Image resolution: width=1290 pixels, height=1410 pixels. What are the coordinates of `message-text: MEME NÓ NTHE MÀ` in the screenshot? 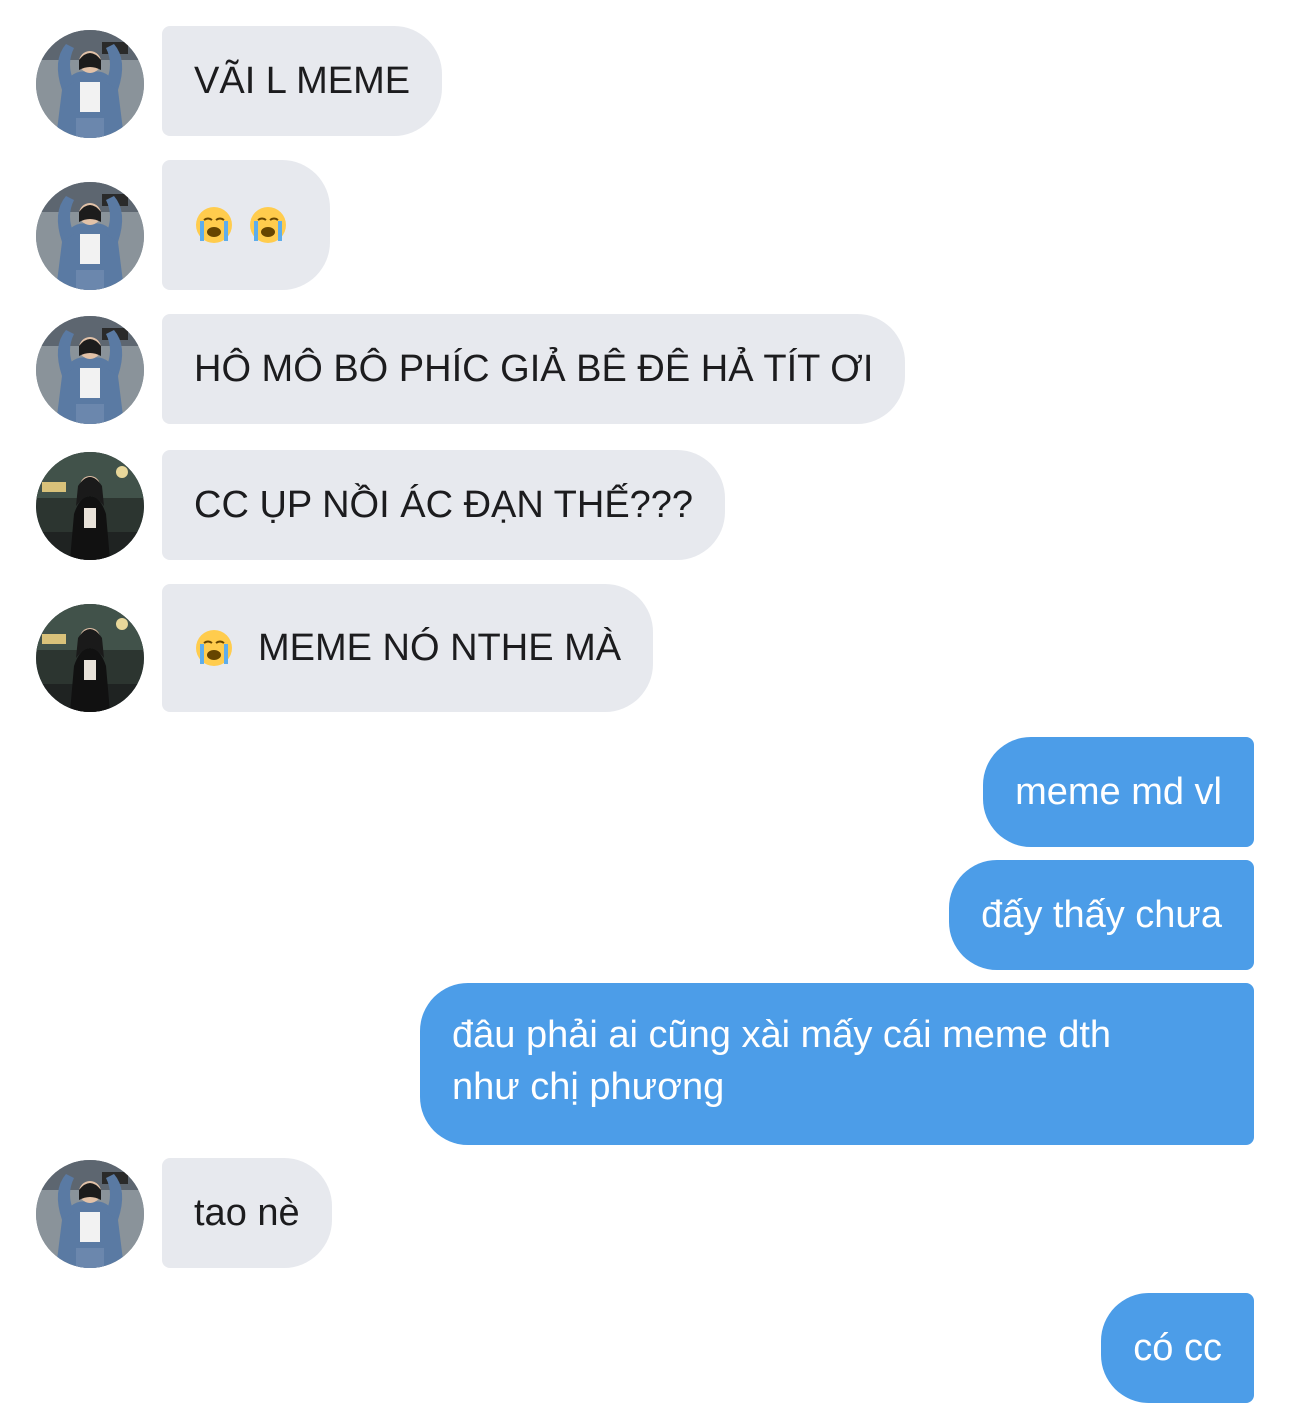 It's located at (440, 648).